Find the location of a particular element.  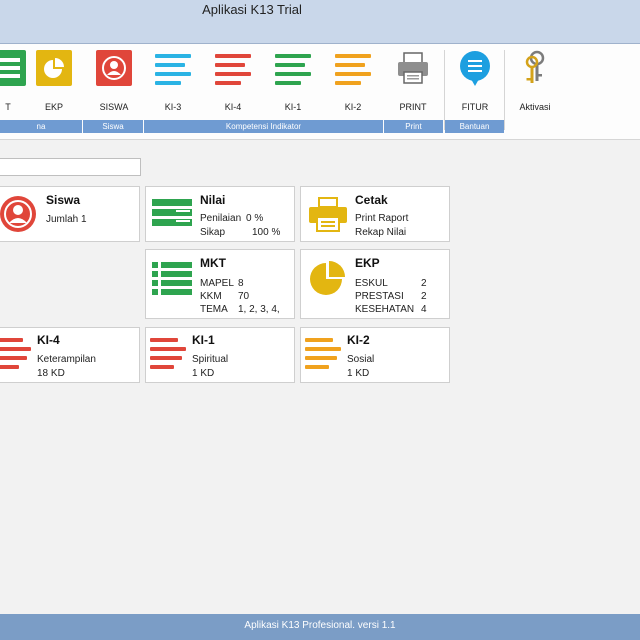

tile-cetak: Cetak Print Raport Rekap Nilai is located at coordinates (375, 214).